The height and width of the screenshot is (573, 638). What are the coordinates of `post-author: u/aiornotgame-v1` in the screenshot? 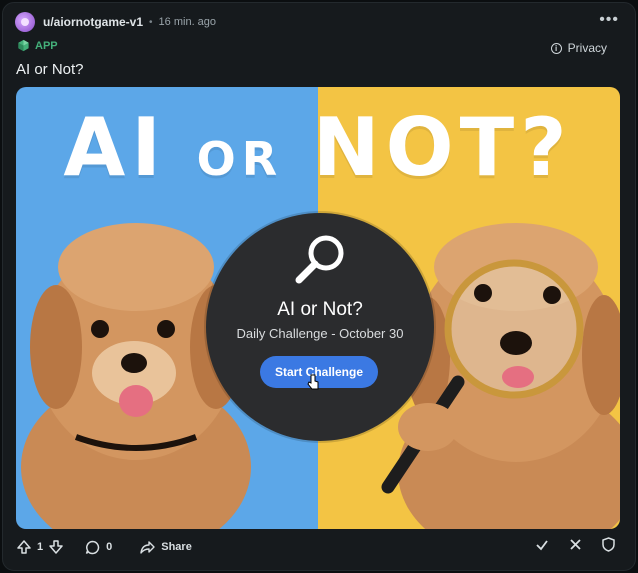 It's located at (93, 22).